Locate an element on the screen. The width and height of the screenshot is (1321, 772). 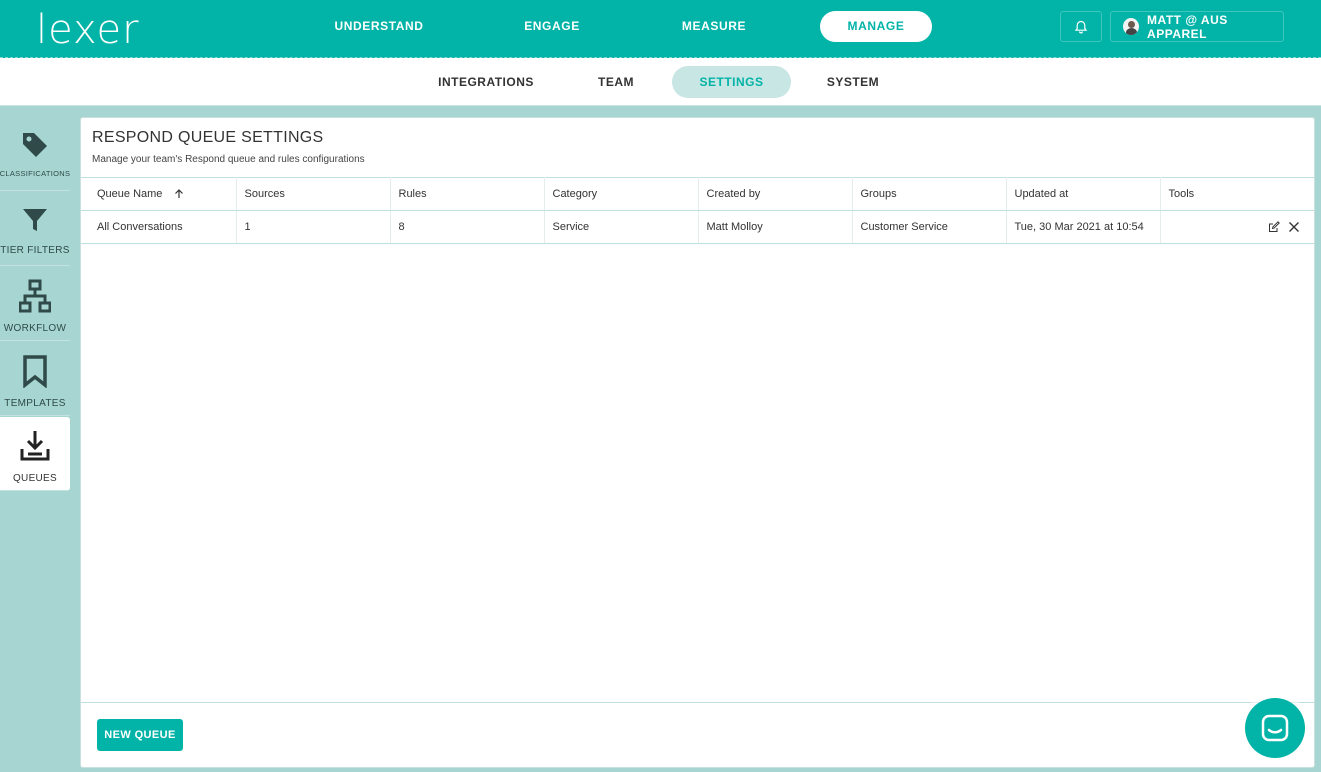
tag-icon is located at coordinates (35, 145).